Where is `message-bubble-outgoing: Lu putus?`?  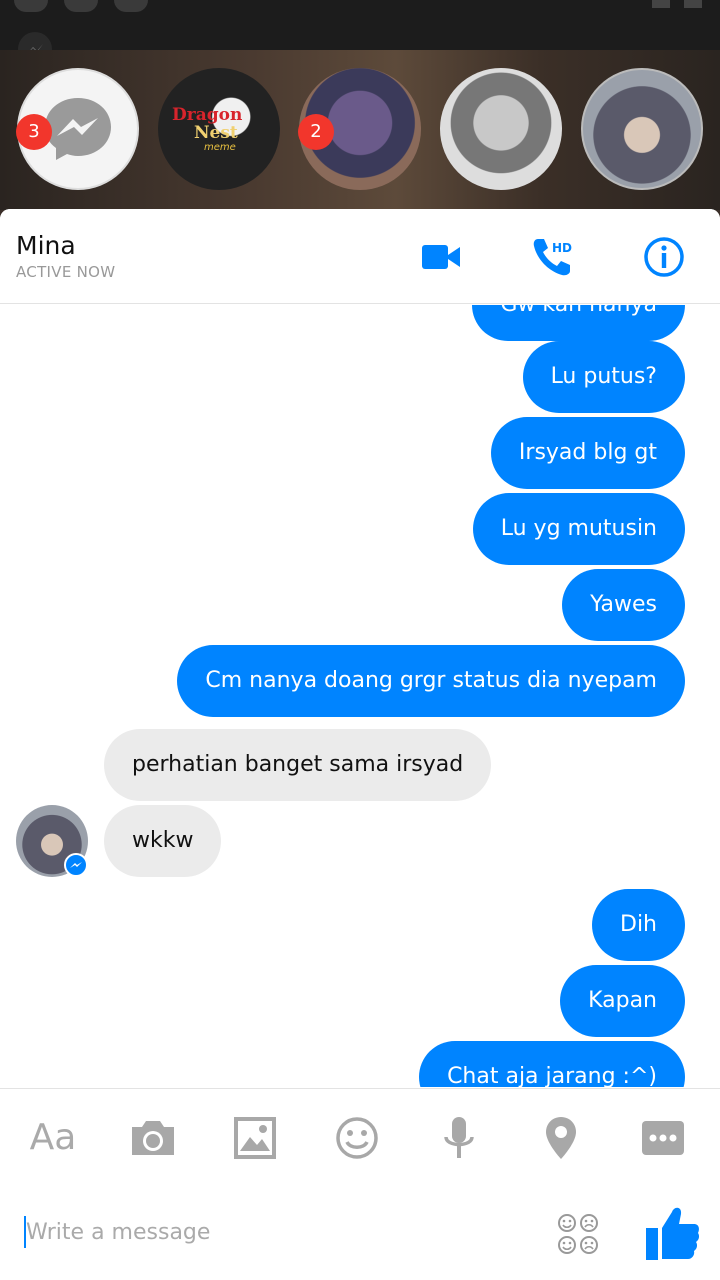
message-bubble-outgoing: Lu putus? is located at coordinates (603, 377).